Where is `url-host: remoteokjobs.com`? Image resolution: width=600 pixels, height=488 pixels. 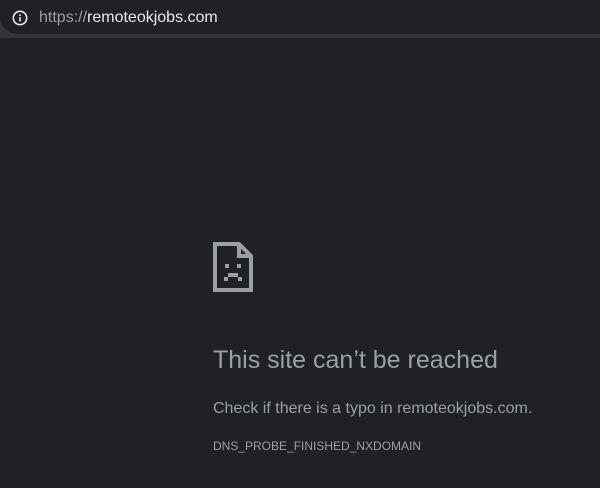 url-host: remoteokjobs.com is located at coordinates (152, 17).